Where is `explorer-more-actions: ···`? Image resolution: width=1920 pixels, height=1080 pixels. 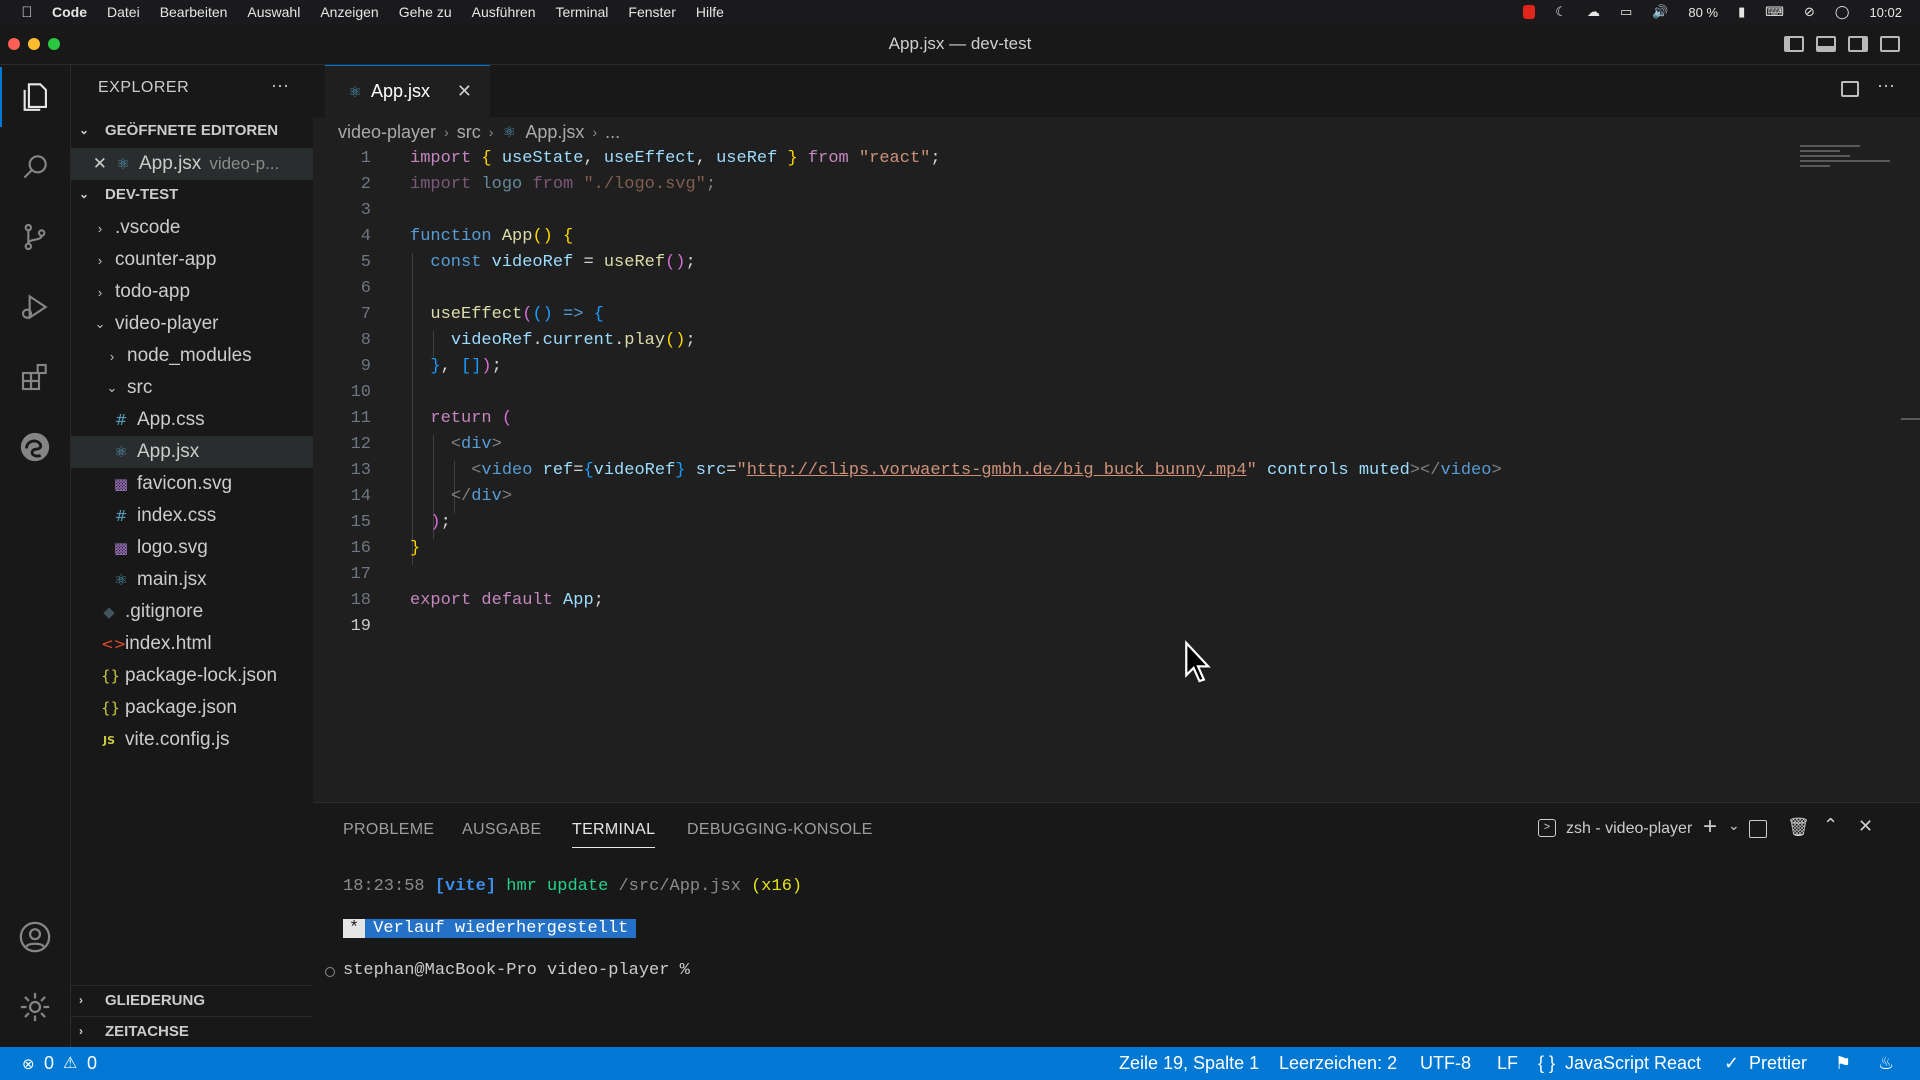 explorer-more-actions: ··· is located at coordinates (280, 85).